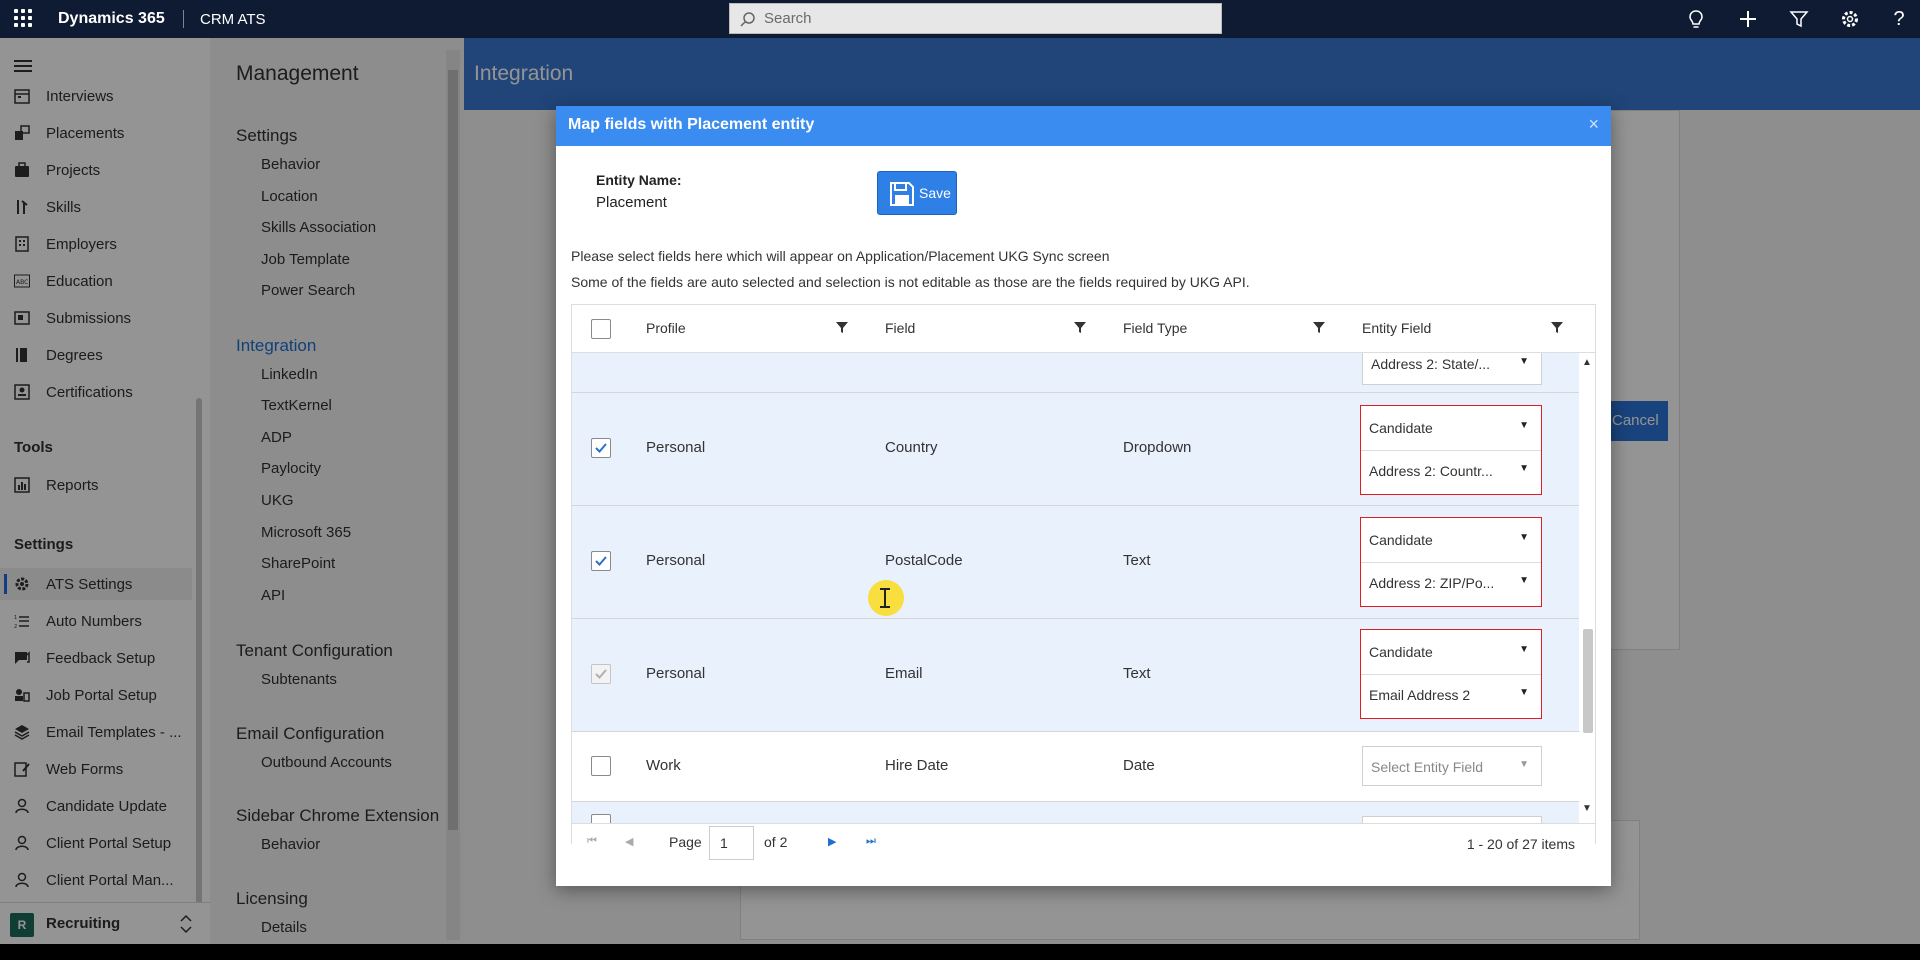  I want to click on search-icon, so click(747, 19).